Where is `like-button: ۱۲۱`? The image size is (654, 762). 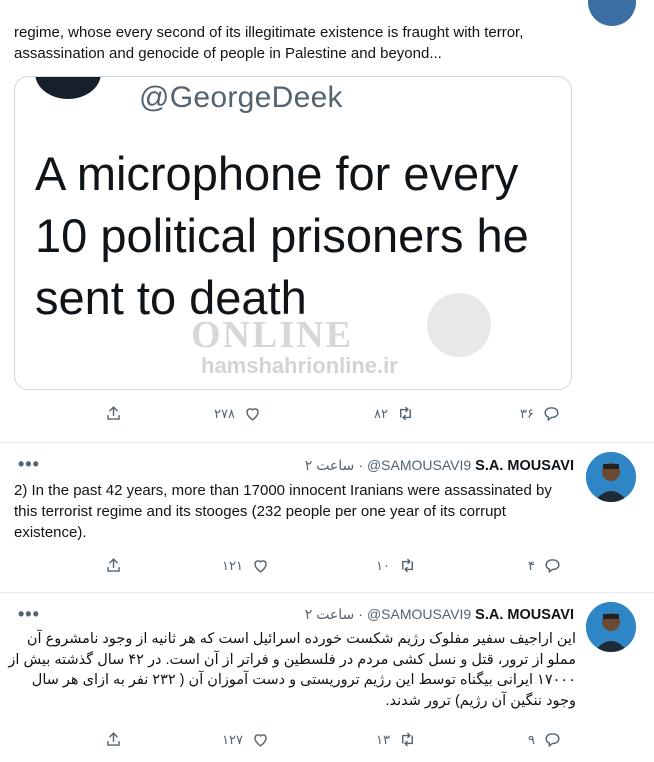
like-button: ۱۲۱ is located at coordinates (246, 565).